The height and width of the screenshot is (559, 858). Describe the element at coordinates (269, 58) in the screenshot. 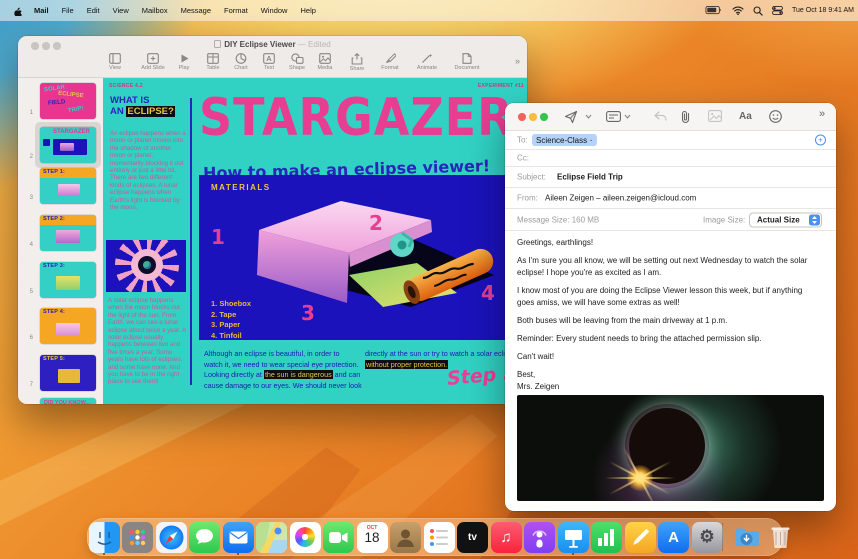

I see `svg-text: A` at that location.